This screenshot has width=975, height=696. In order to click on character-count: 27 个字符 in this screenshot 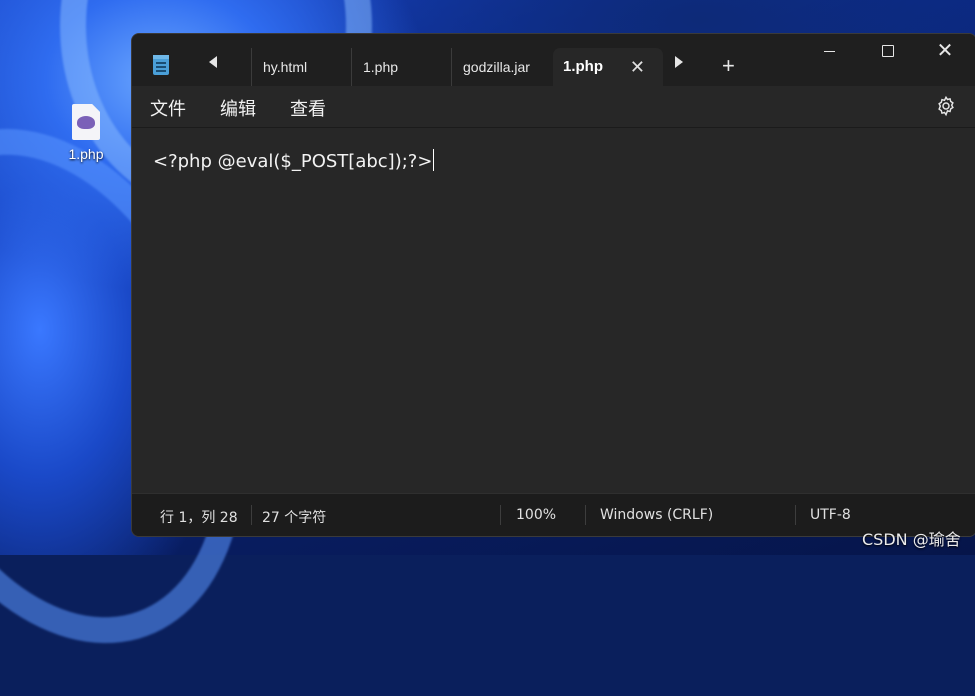, I will do `click(294, 518)`.